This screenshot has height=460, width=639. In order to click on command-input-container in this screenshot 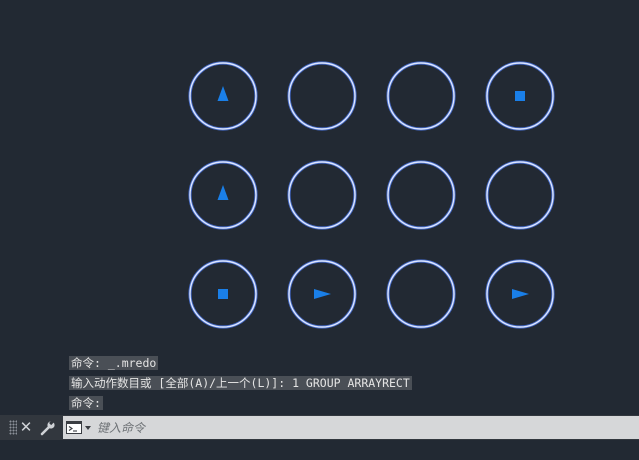, I will do `click(351, 427)`.